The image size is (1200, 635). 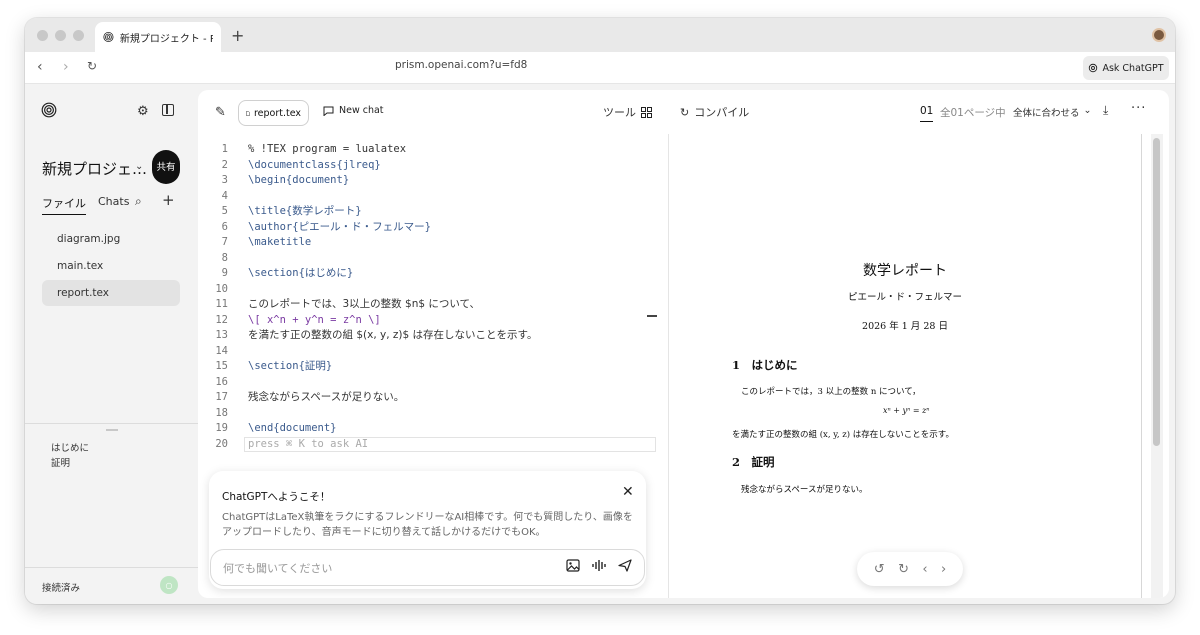 I want to click on line-number: 8, so click(x=224, y=257).